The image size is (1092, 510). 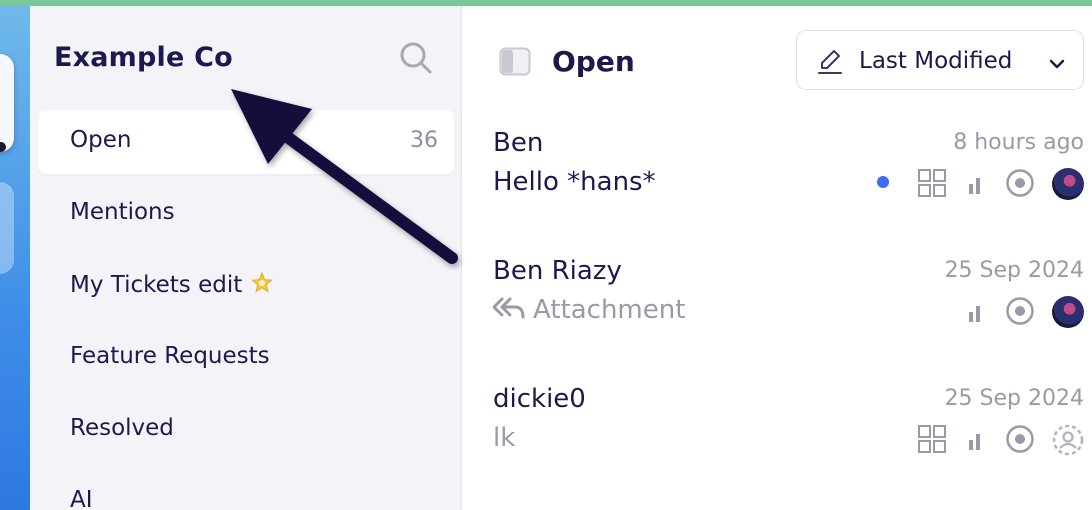 I want to click on conversation-row: Ben Riazy 25 Sep 2024 Attachment, so click(x=777, y=316).